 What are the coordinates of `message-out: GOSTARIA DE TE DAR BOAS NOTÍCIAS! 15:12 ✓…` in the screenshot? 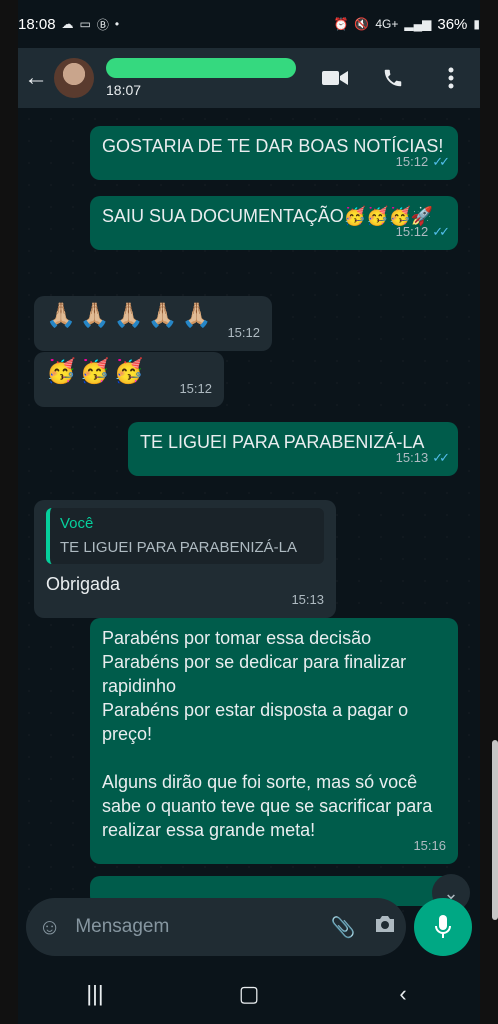 It's located at (274, 153).